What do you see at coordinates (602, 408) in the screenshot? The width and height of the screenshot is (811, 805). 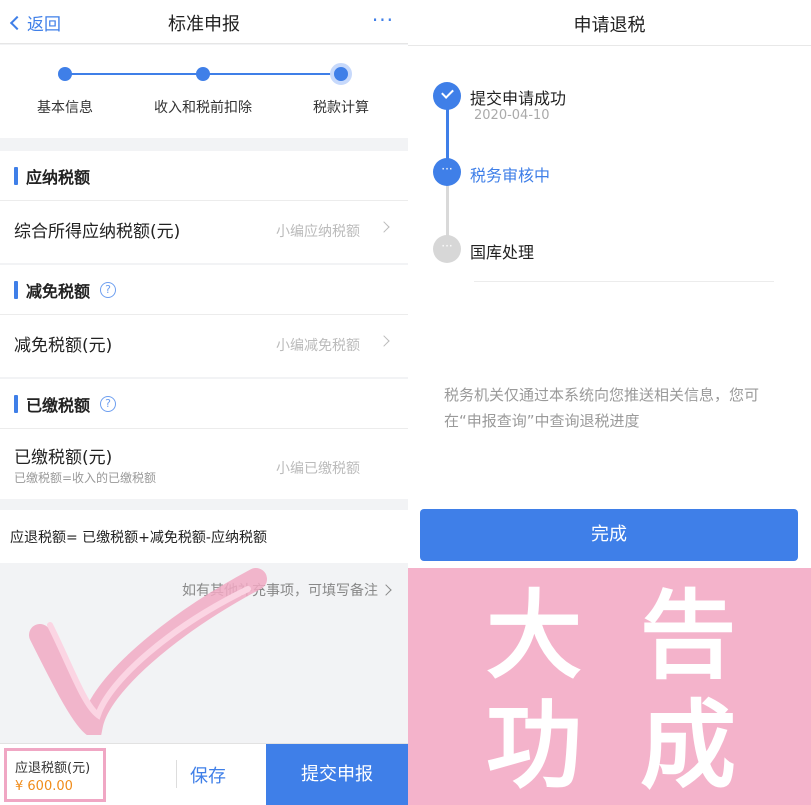 I see `info-text: 税务机关仅通过本系统向您推送相关信息，您可在“申报查询”中查询退税进度` at bounding box center [602, 408].